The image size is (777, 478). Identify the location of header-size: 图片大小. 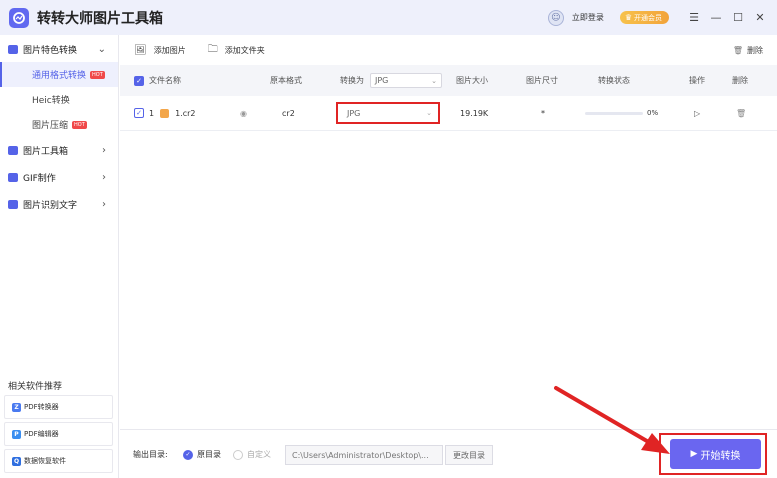
(472, 80).